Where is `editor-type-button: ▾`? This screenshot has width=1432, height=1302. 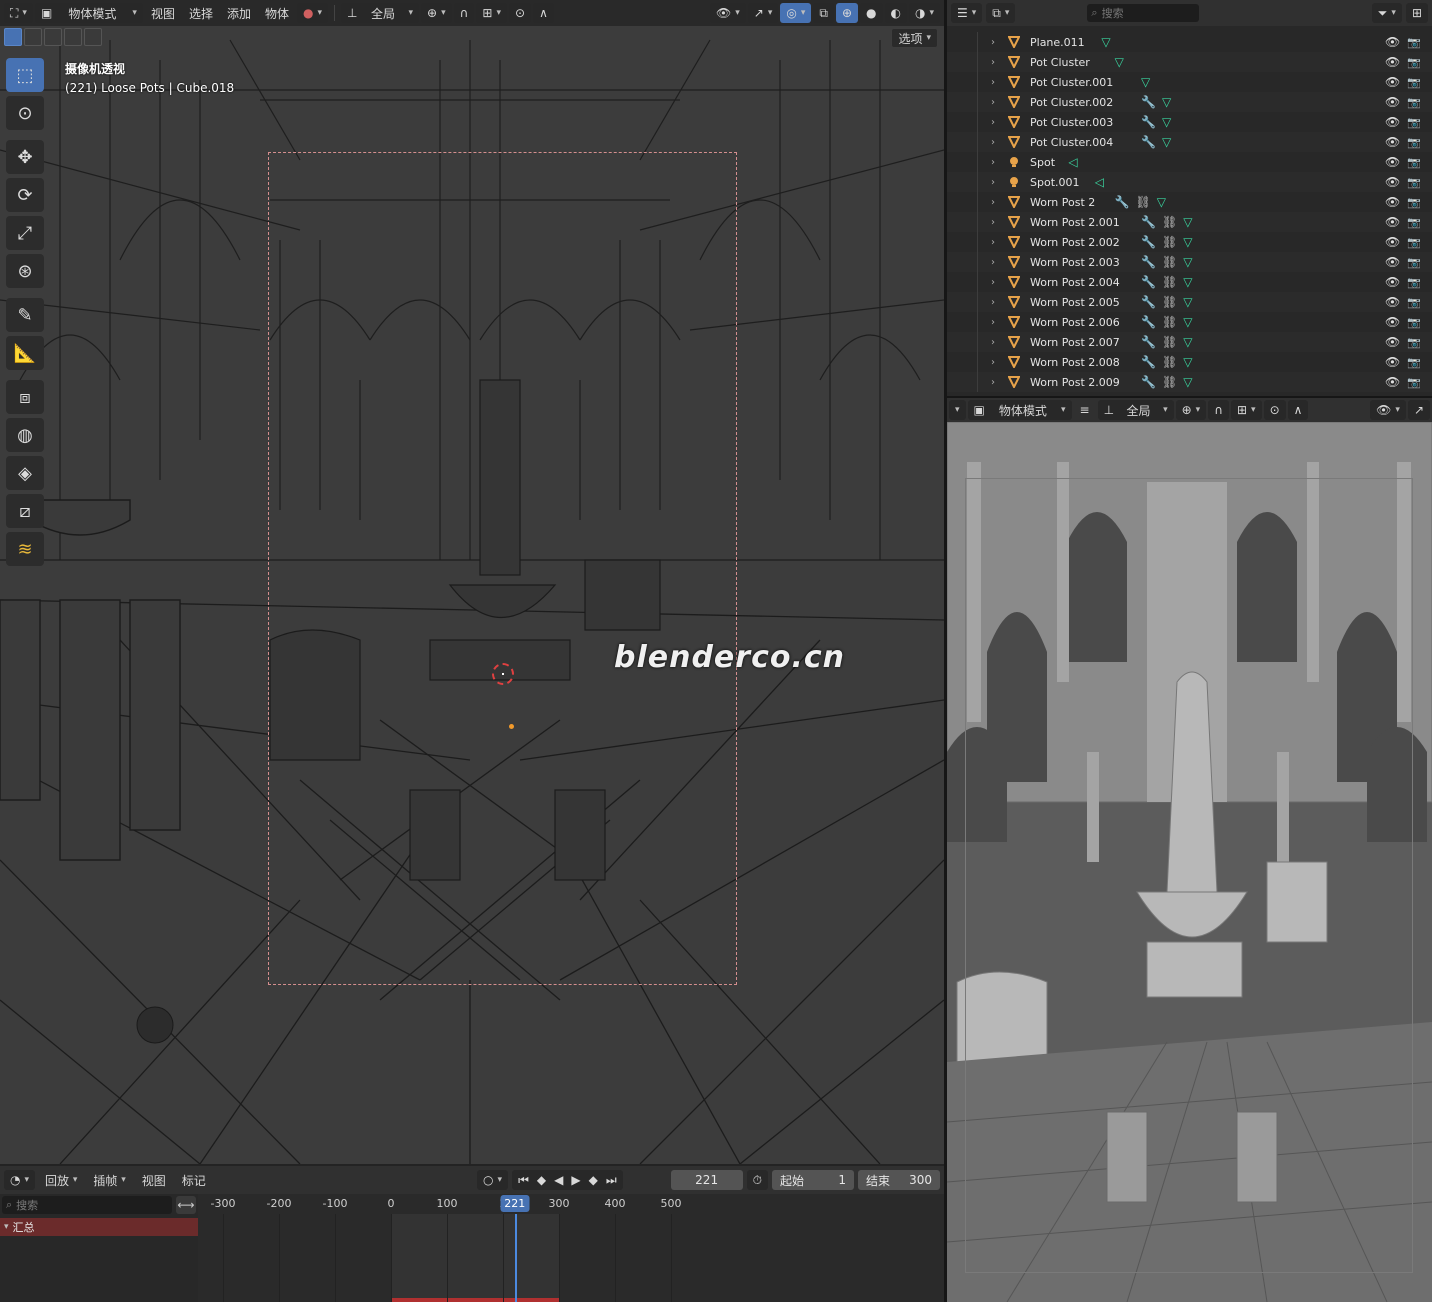 editor-type-button: ▾ is located at coordinates (957, 410).